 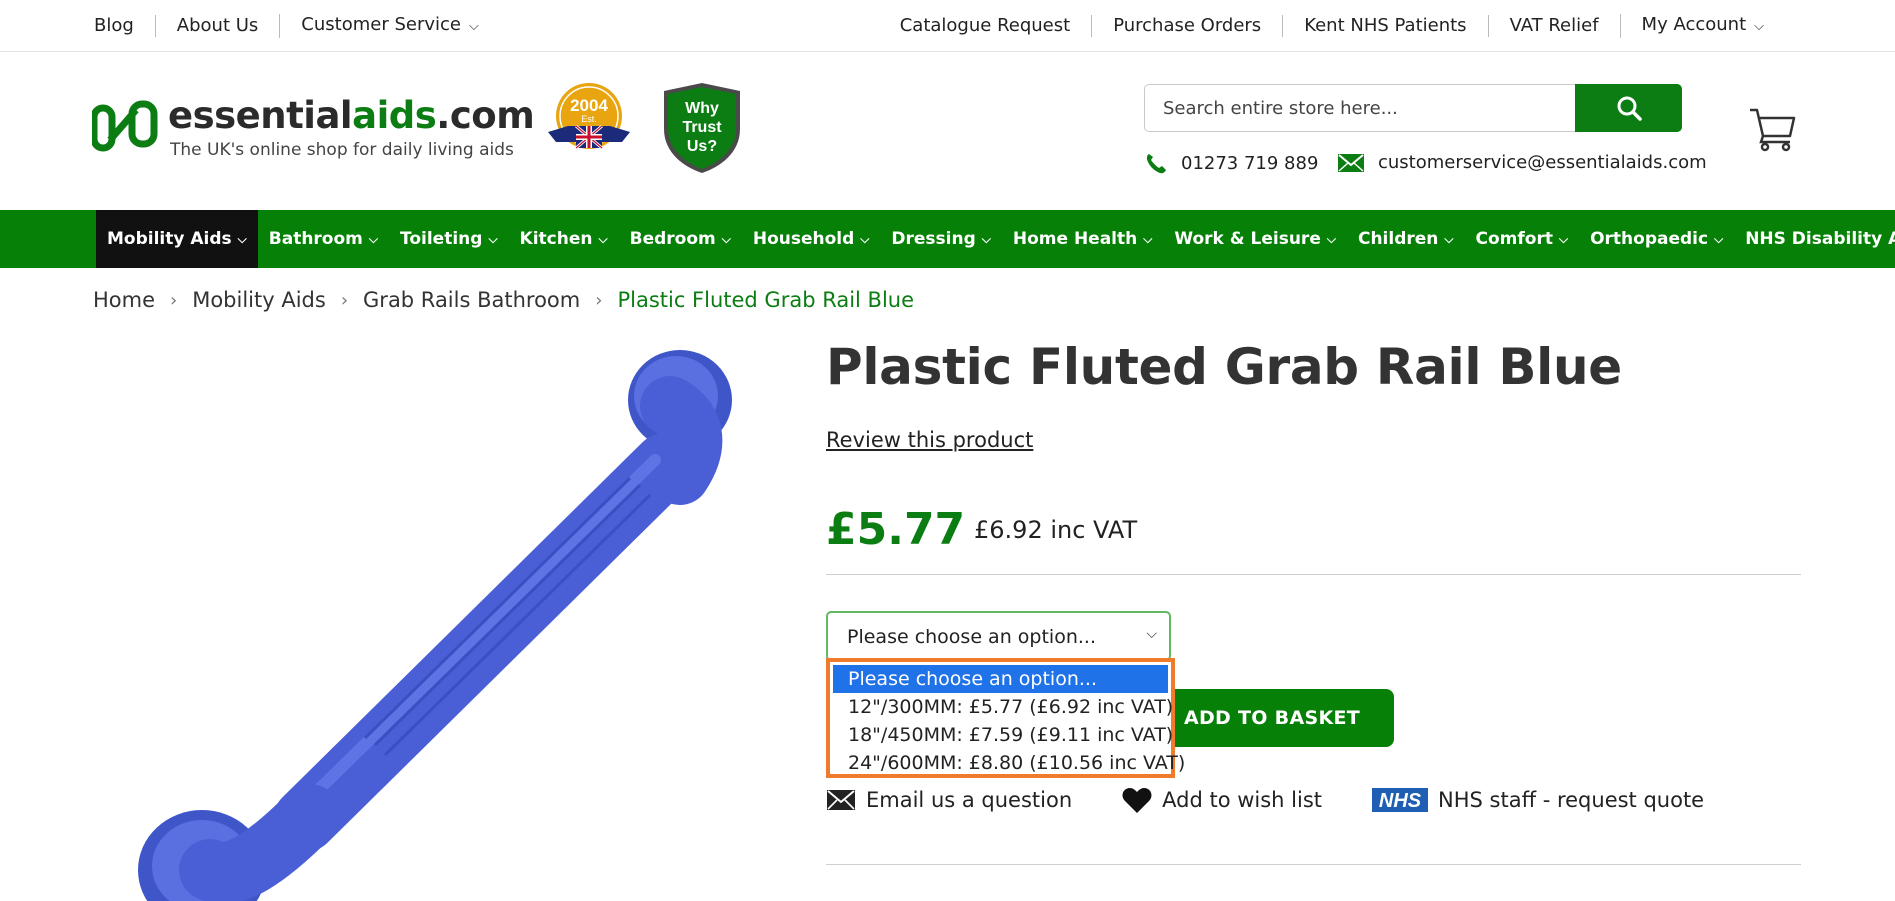 I want to click on breadcrumb-home: Home, so click(x=124, y=300).